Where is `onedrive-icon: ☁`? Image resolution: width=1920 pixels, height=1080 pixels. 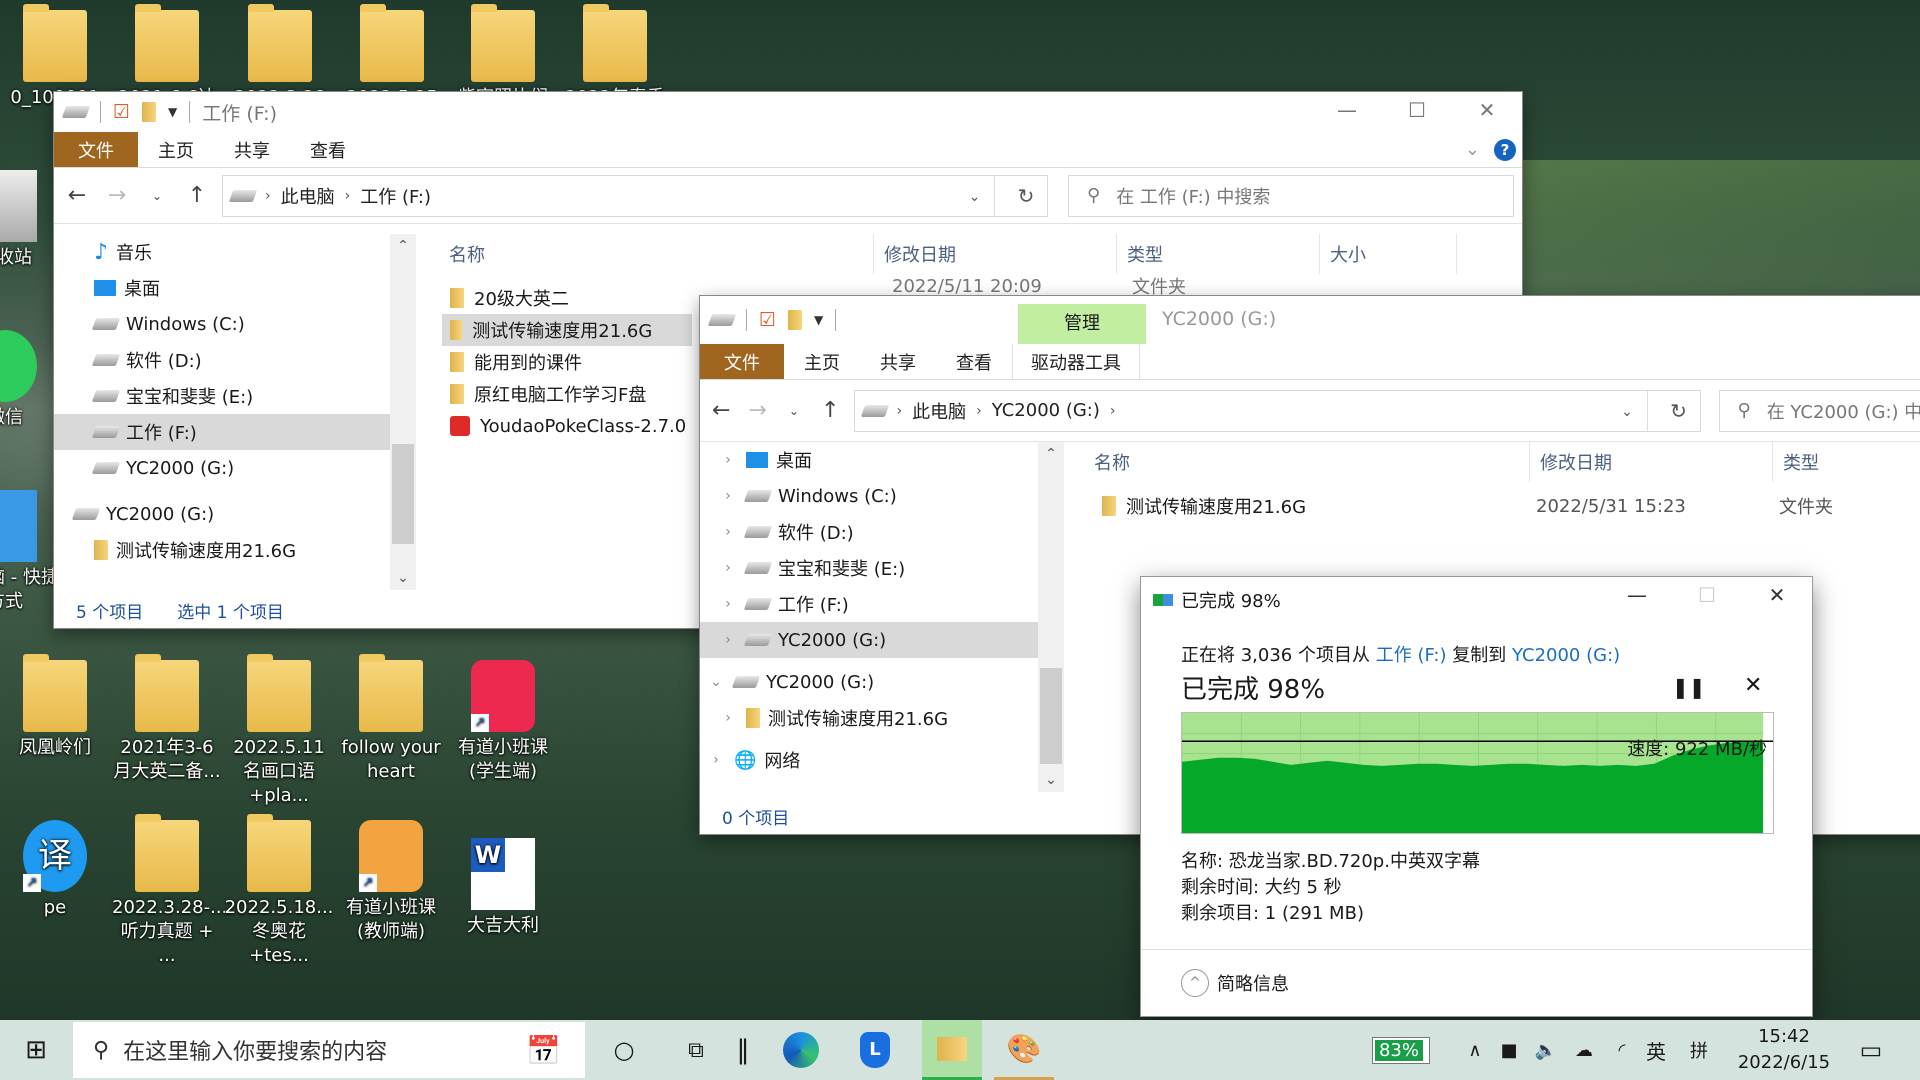
onedrive-icon: ☁ is located at coordinates (1584, 1050).